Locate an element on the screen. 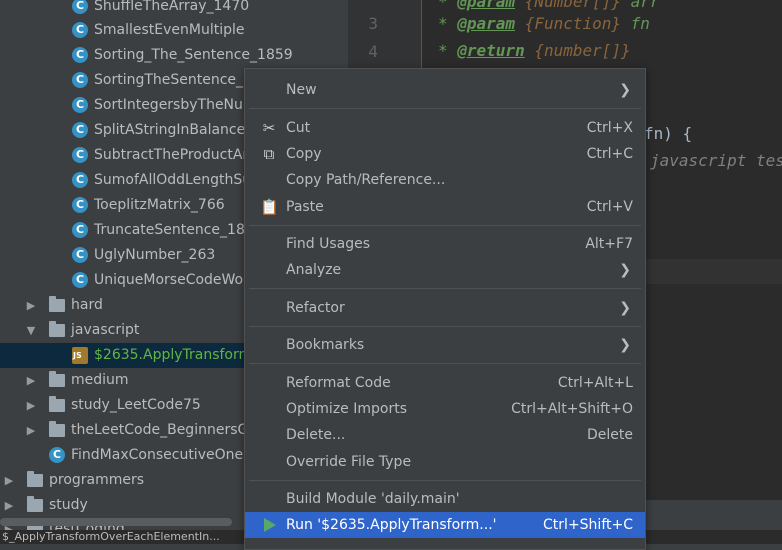  menu-item-new: New ❯ is located at coordinates (445, 90).